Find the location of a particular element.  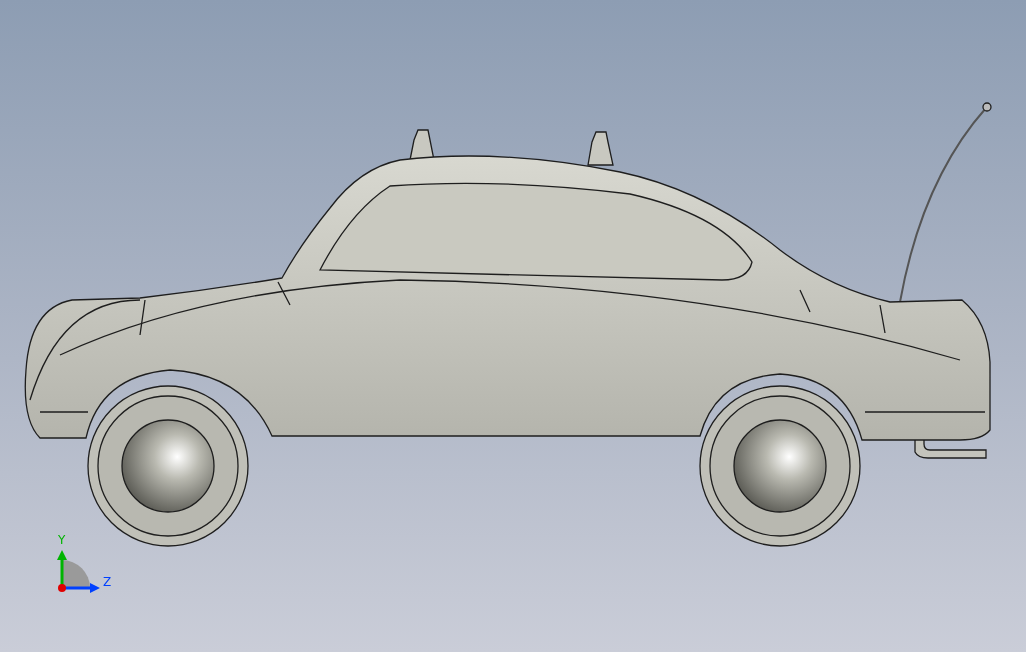

axis-label: Y is located at coordinates (62, 540).